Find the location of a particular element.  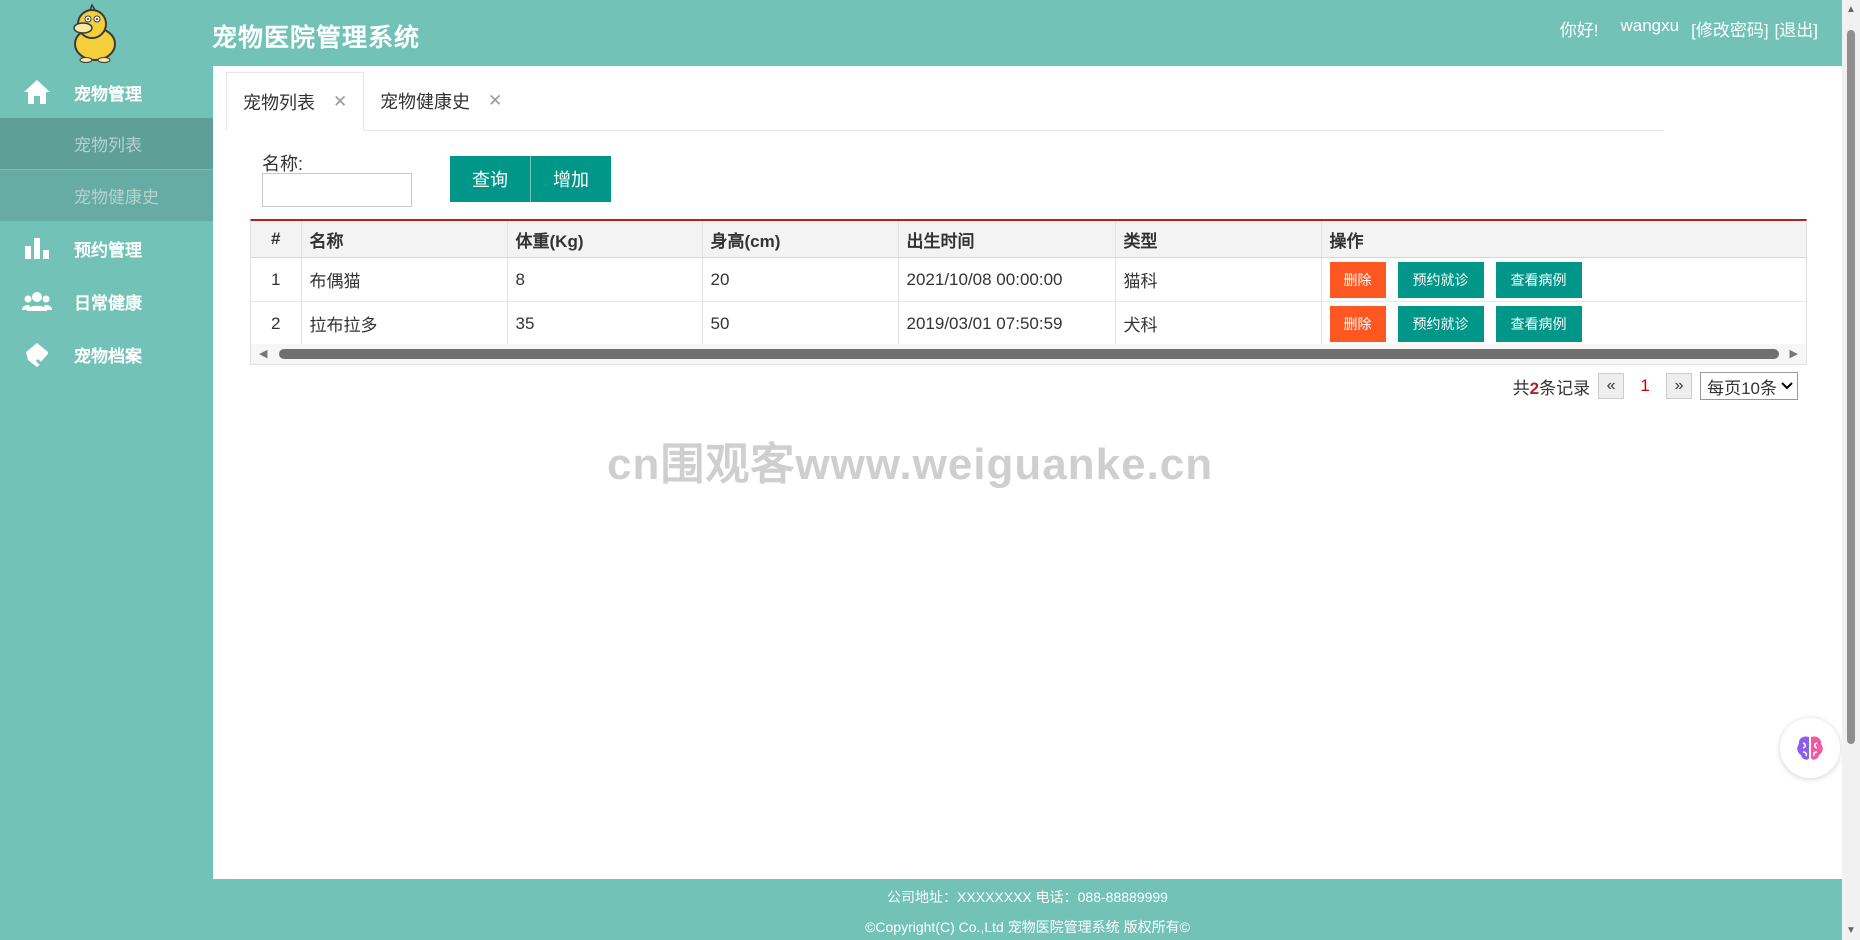

top-header: 宠物医院管理系统 你好! wangxu [修改密码] [退出] is located at coordinates (921, 33).